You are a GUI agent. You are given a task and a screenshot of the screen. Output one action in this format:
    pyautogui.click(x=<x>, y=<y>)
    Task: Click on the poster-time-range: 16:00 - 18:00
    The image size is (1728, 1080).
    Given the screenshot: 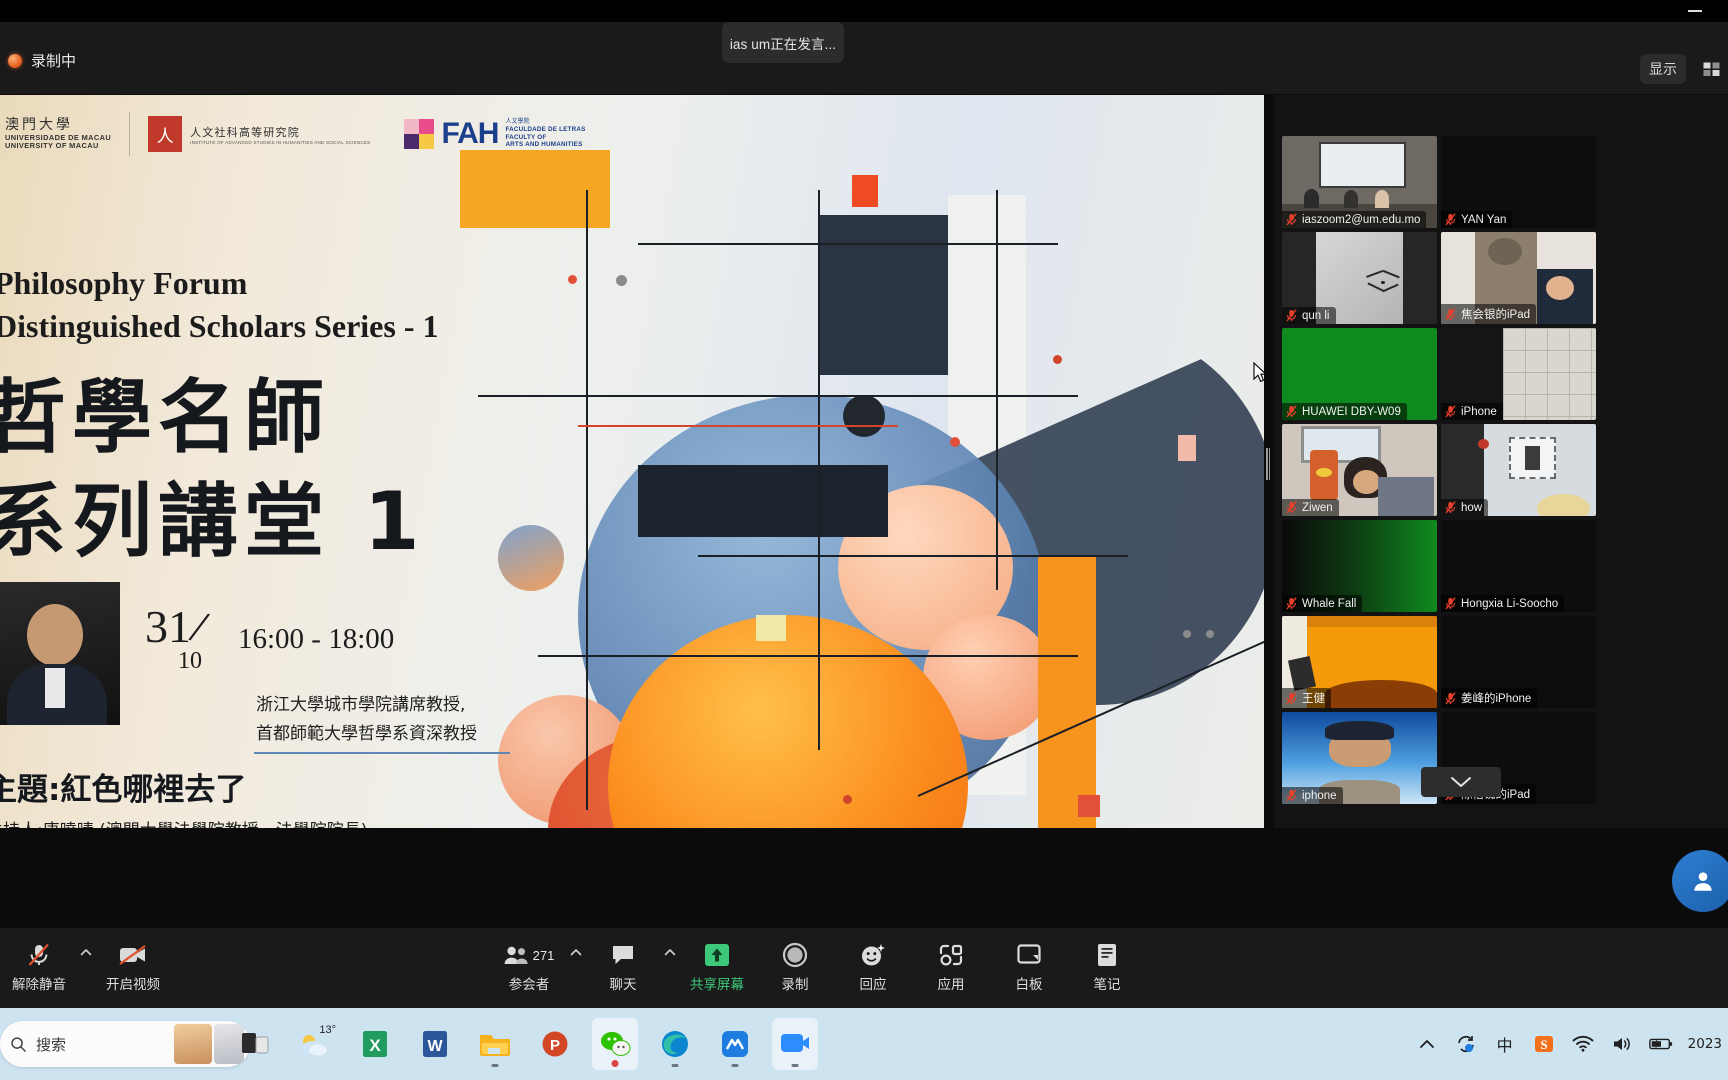 What is the action you would take?
    pyautogui.click(x=316, y=639)
    